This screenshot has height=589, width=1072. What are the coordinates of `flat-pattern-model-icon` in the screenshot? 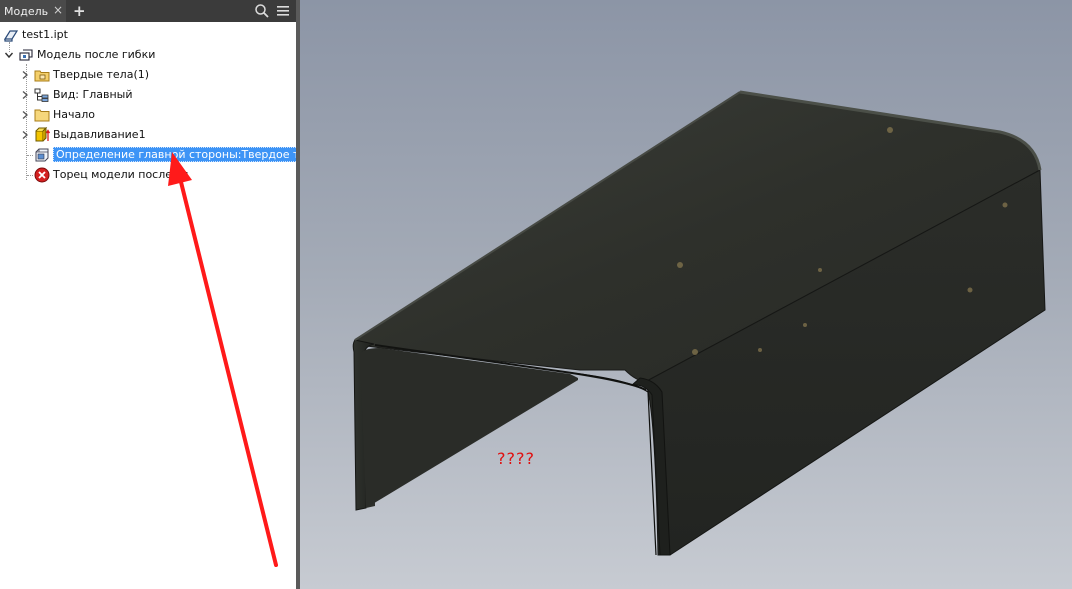 It's located at (26, 54).